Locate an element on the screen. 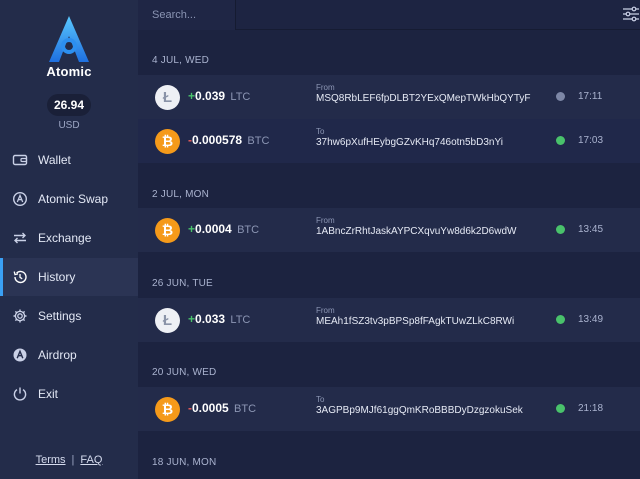 The image size is (640, 479). app-logo: Atomic is located at coordinates (69, 46).